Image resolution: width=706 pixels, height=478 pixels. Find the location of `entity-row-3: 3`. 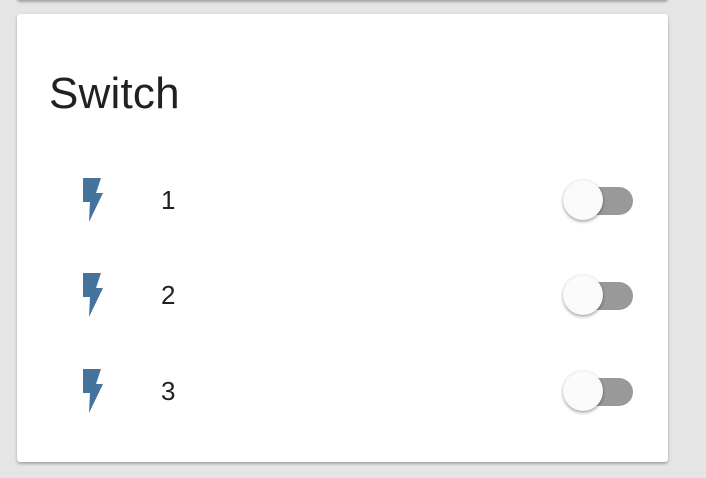

entity-row-3: 3 is located at coordinates (342, 391).